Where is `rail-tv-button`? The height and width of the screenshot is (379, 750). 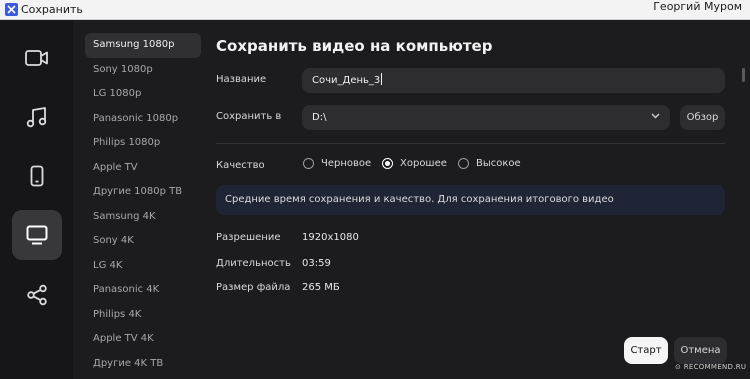 rail-tv-button is located at coordinates (37, 235).